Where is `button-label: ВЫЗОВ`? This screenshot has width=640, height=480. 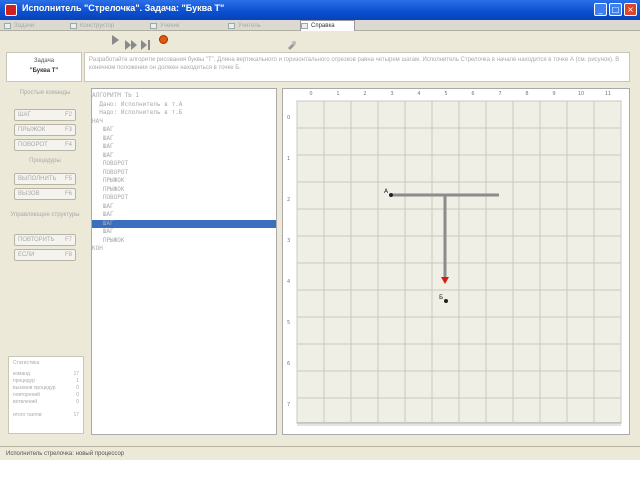 button-label: ВЫЗОВ is located at coordinates (29, 194).